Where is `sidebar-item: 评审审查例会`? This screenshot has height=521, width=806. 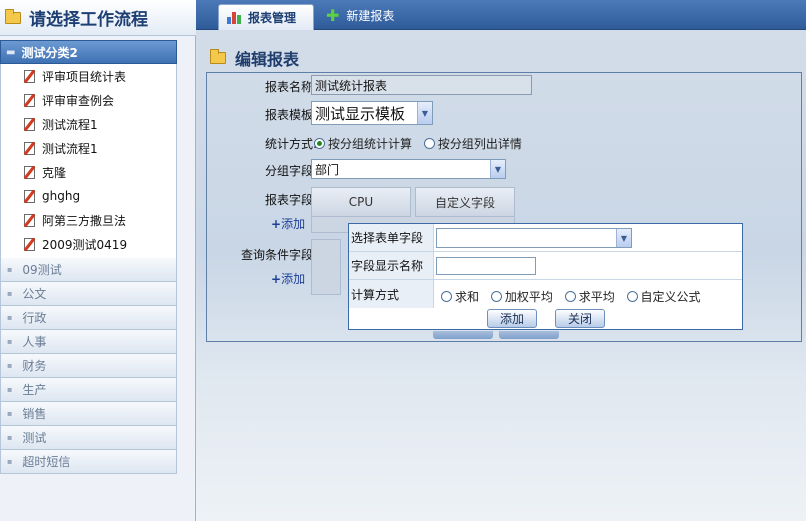
sidebar-item: 评审审查例会 is located at coordinates (88, 100).